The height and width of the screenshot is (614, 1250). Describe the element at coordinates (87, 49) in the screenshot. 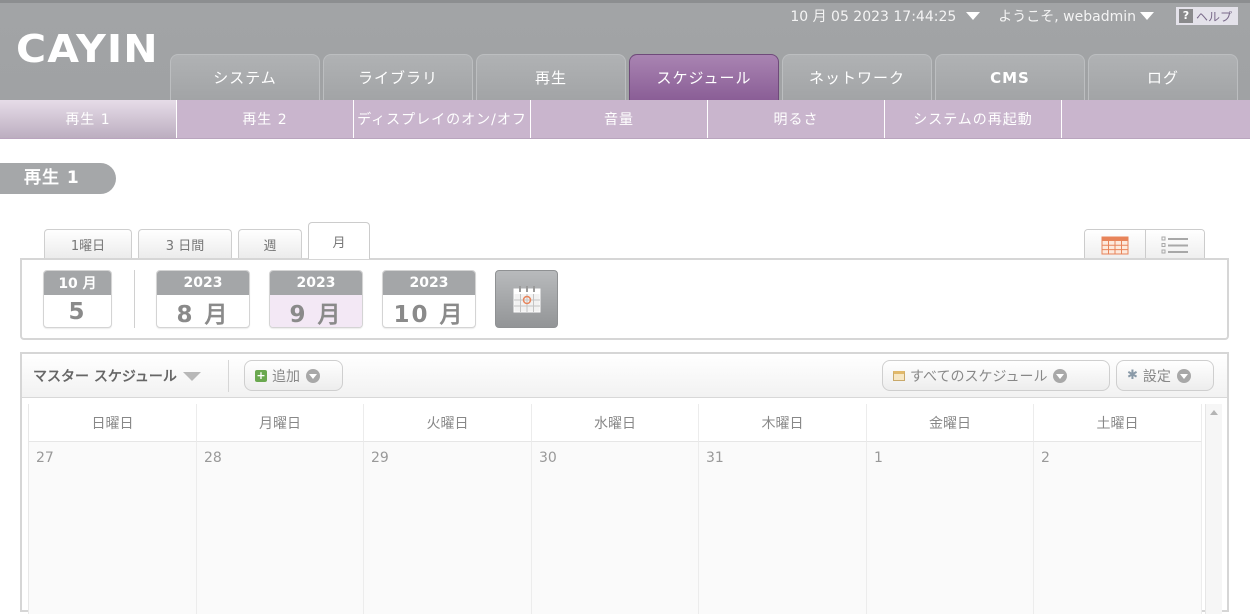

I see `cayin-logo: CAYIN` at that location.